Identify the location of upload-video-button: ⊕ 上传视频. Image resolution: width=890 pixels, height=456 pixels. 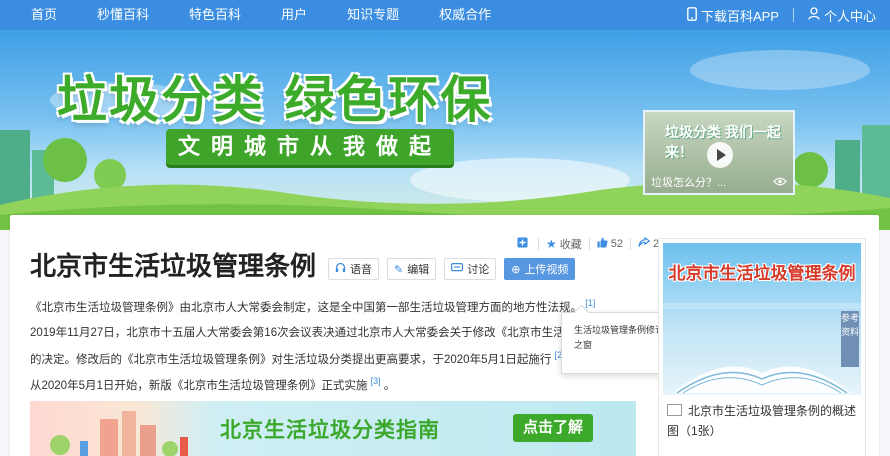
(540, 269).